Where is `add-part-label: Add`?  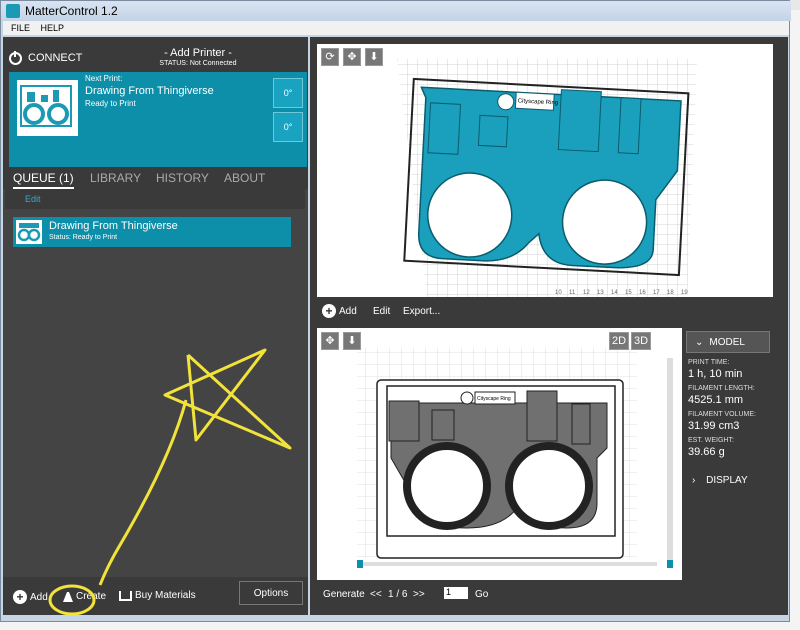 add-part-label: Add is located at coordinates (348, 311).